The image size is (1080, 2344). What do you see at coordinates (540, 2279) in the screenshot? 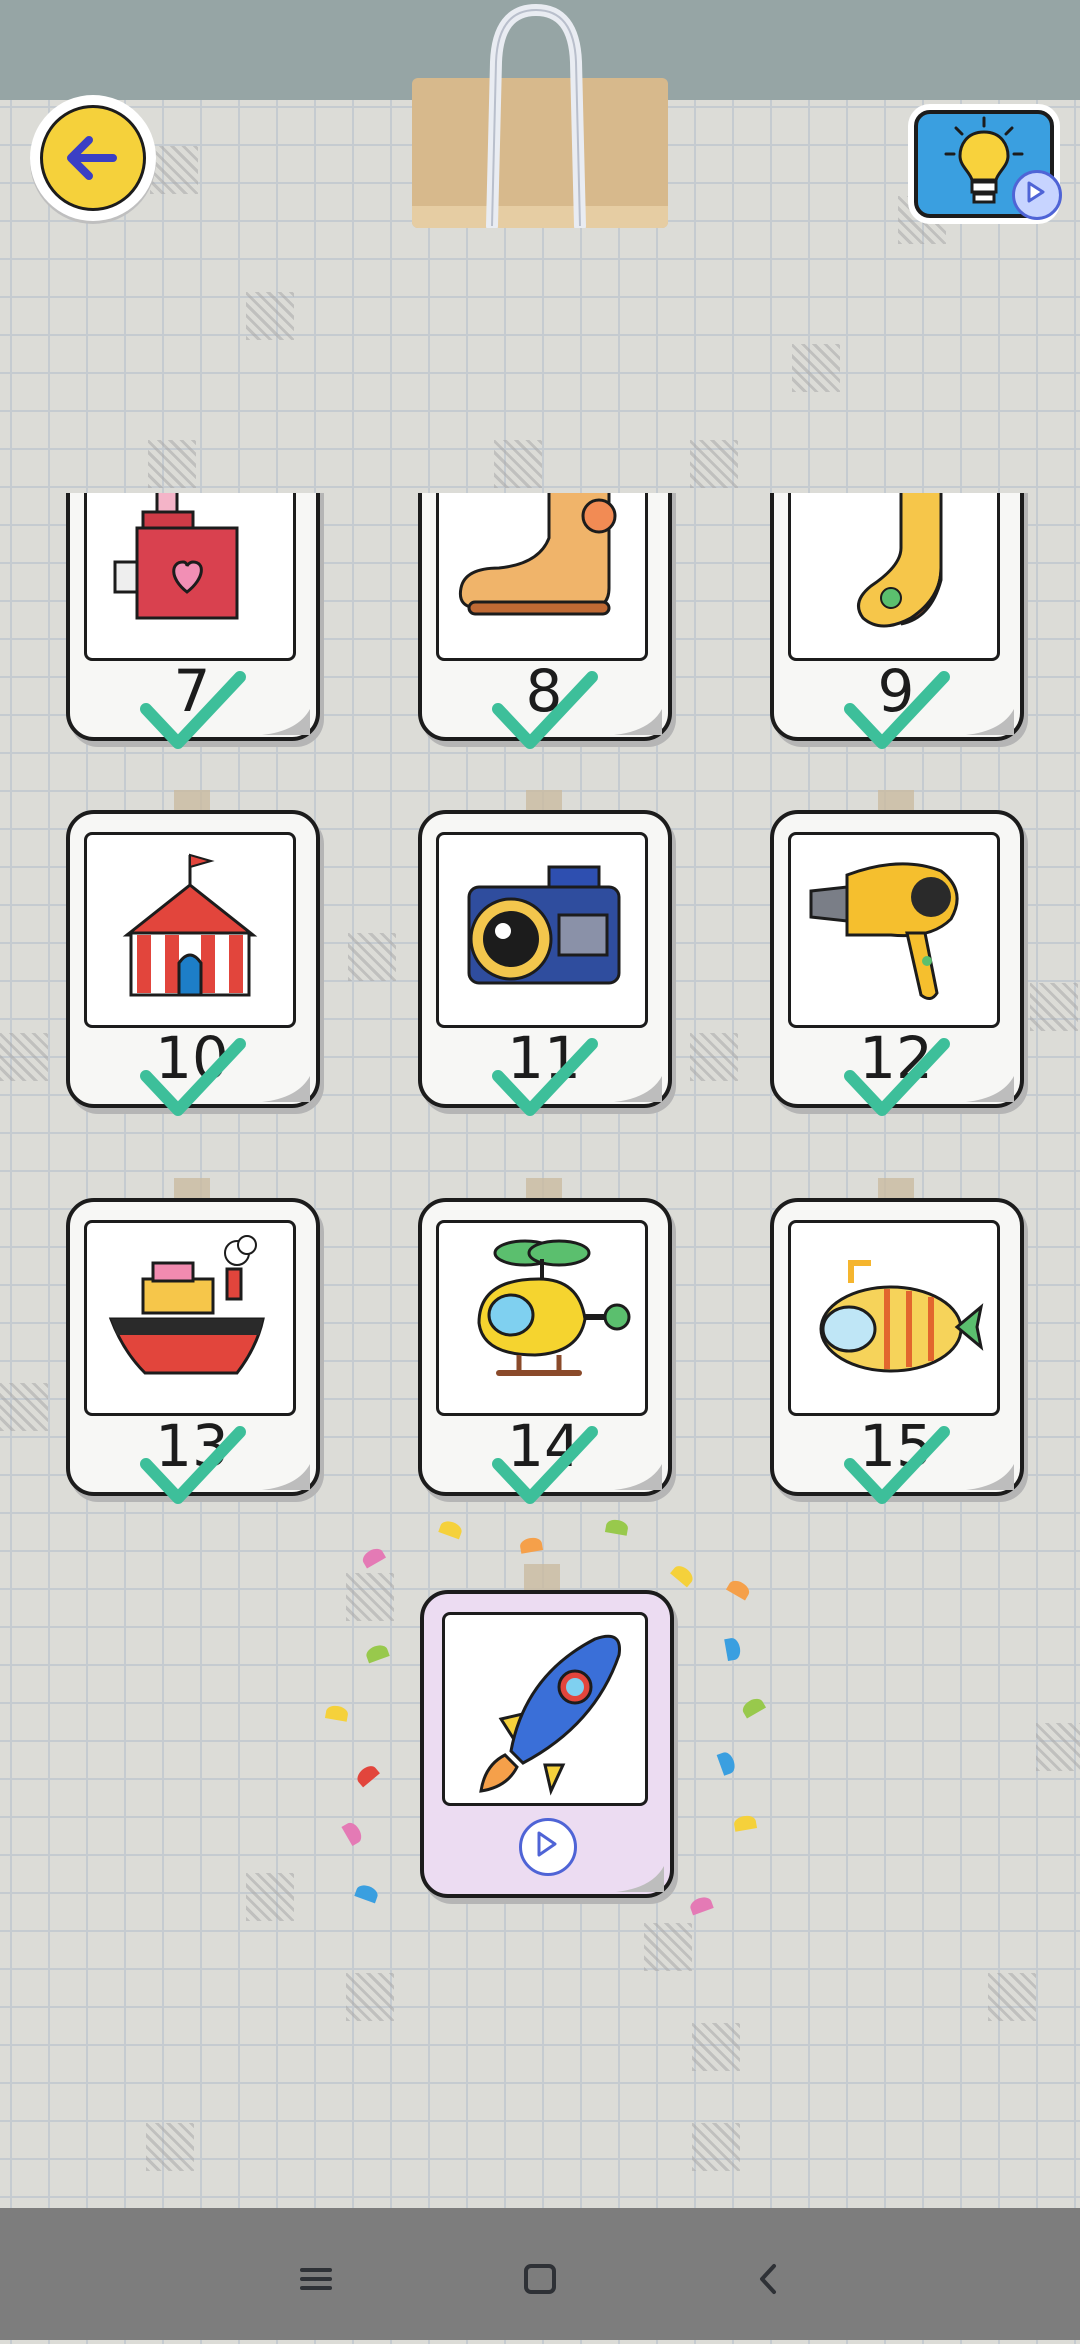
I see `home-icon` at bounding box center [540, 2279].